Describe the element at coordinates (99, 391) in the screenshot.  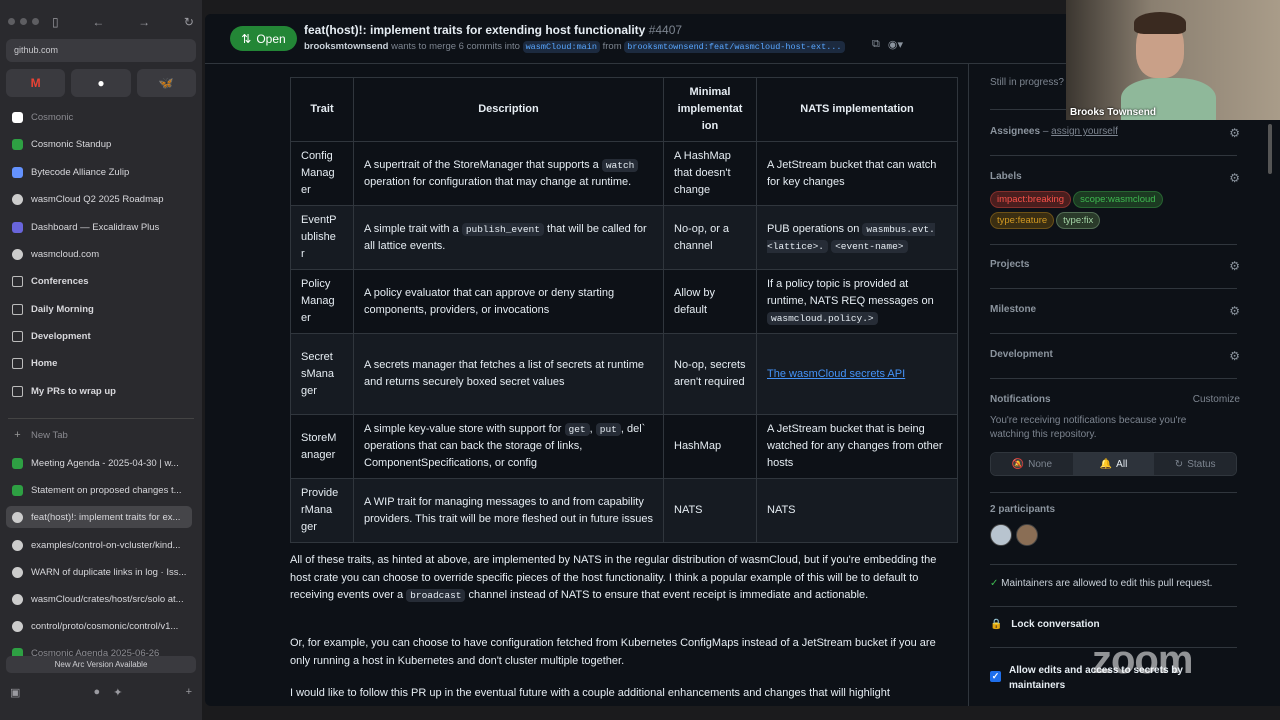
I see `sidebar-item: My PRs to wrap up` at that location.